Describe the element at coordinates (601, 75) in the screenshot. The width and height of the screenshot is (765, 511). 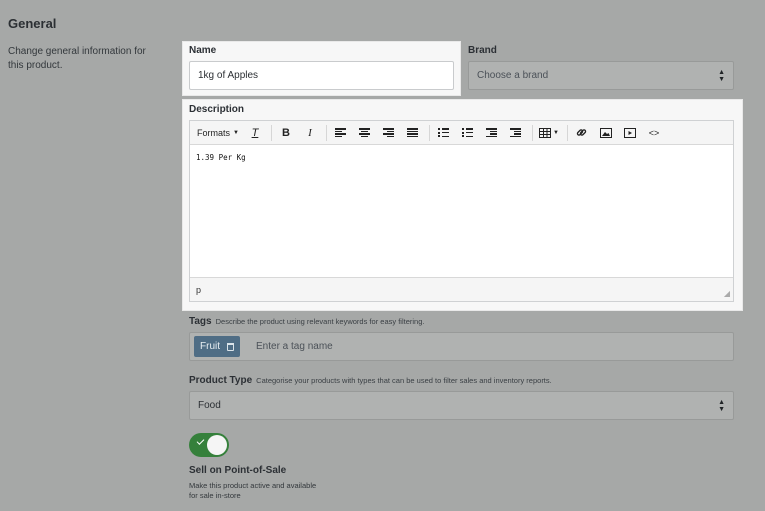
I see `brand-select: Choose a brand ▲ ▼` at that location.